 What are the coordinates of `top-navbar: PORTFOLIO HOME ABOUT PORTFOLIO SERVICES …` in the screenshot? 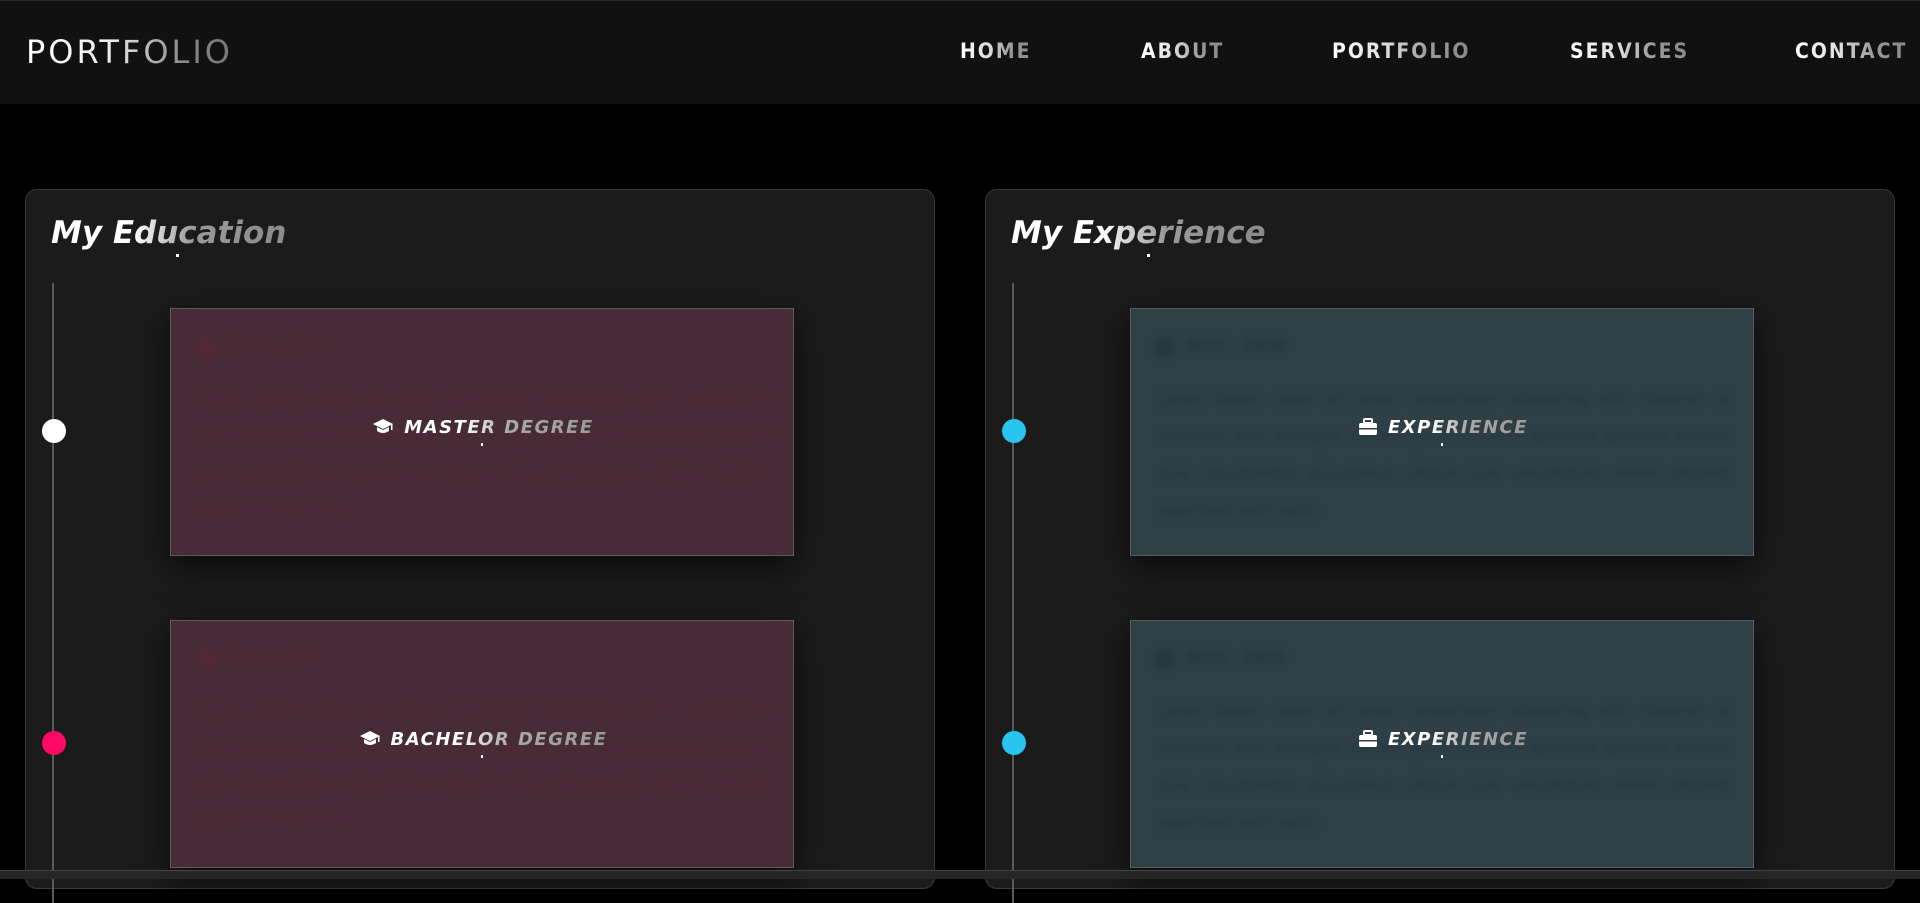 It's located at (960, 52).